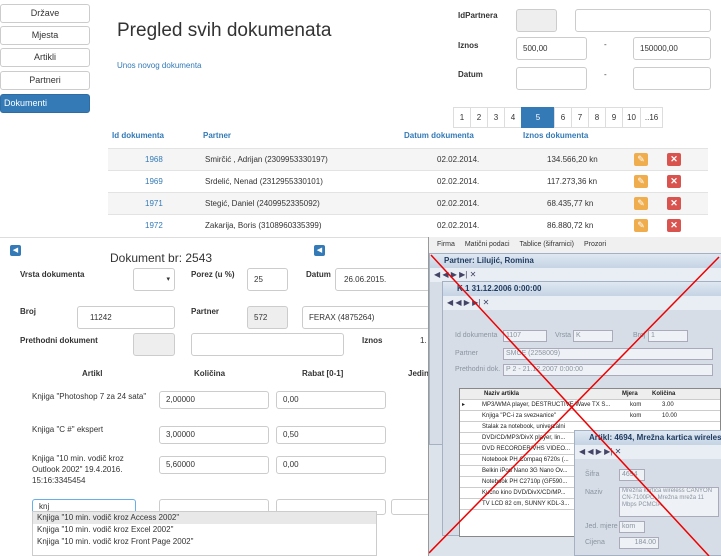  What do you see at coordinates (631, 117) in the screenshot?
I see `page-10: 10` at bounding box center [631, 117].